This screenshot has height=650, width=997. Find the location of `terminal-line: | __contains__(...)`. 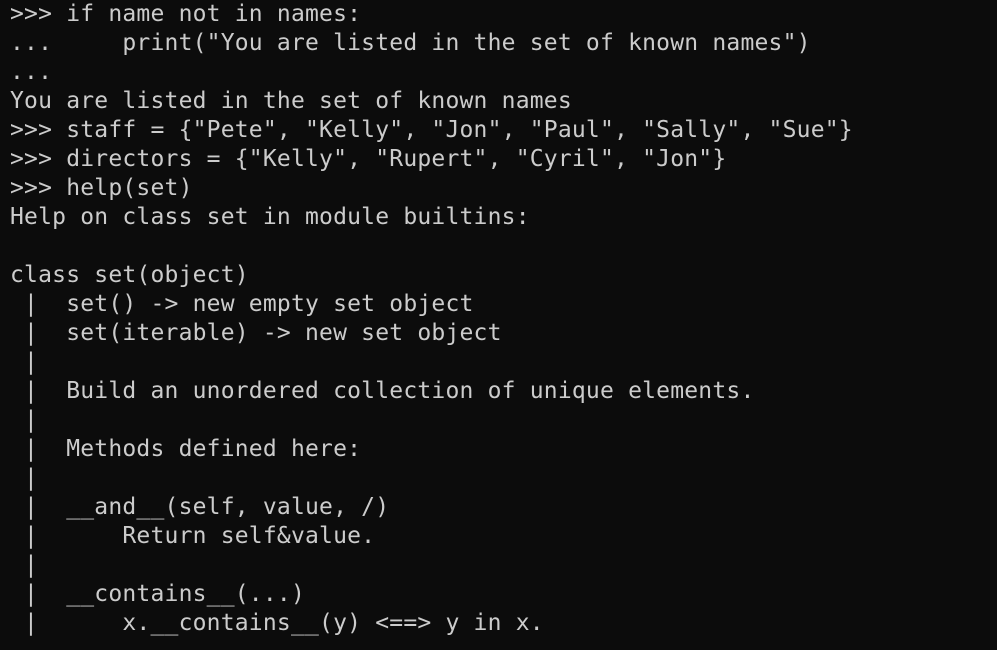

terminal-line: | __contains__(...) is located at coordinates (157, 594).